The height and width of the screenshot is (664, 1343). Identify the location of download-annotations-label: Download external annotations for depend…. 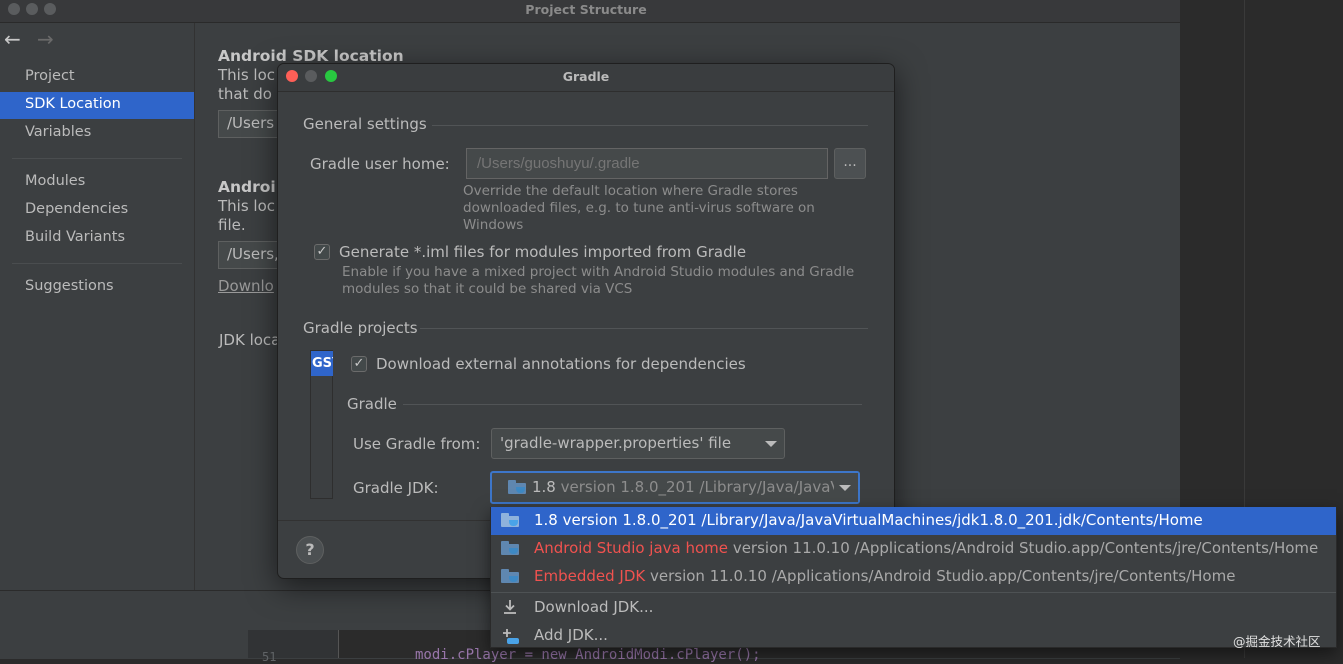
(561, 364).